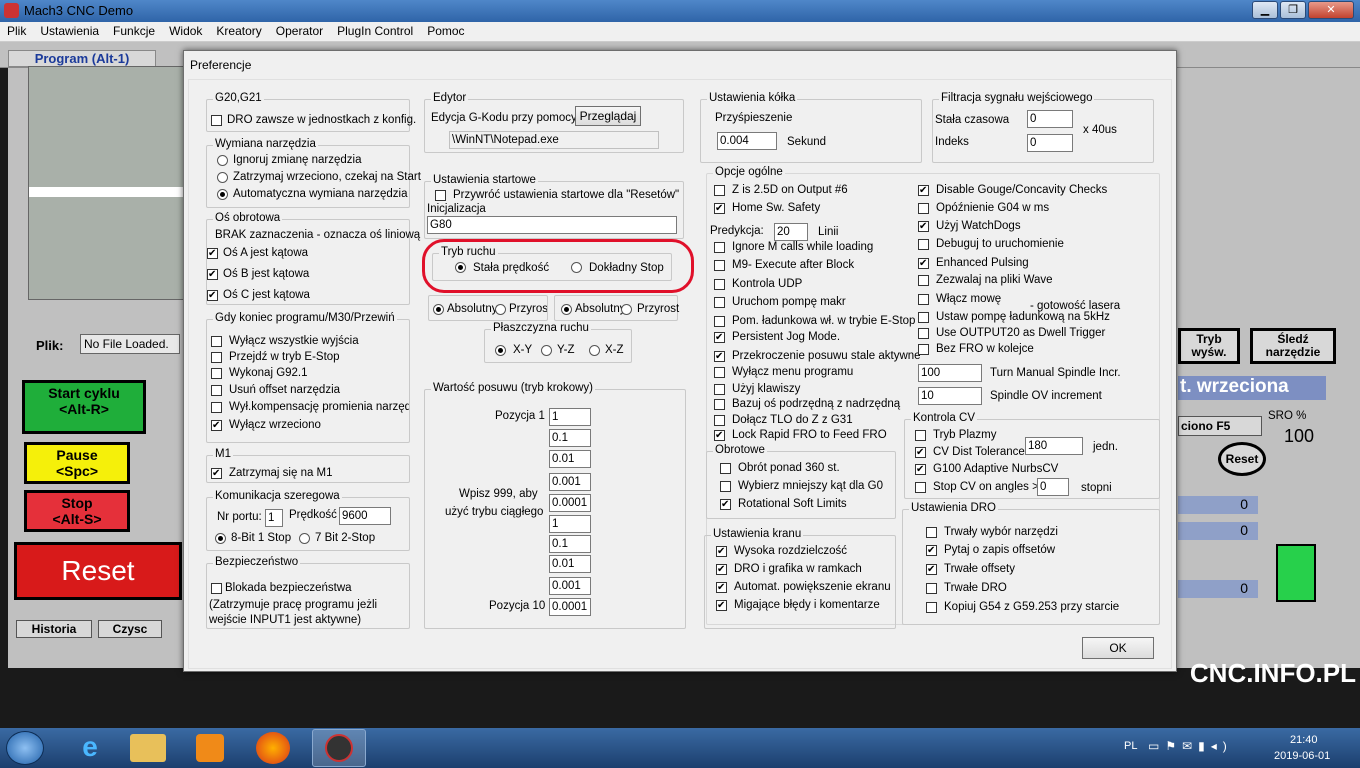 The height and width of the screenshot is (768, 1360). Describe the element at coordinates (1118, 648) in the screenshot. I see `ok-button: OK` at that location.